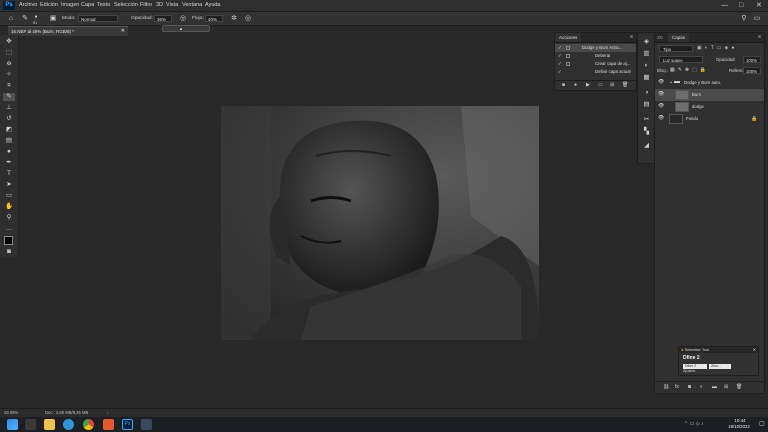 The image size is (768, 432). I want to click on airbrush-icon: ✲, so click(234, 18).